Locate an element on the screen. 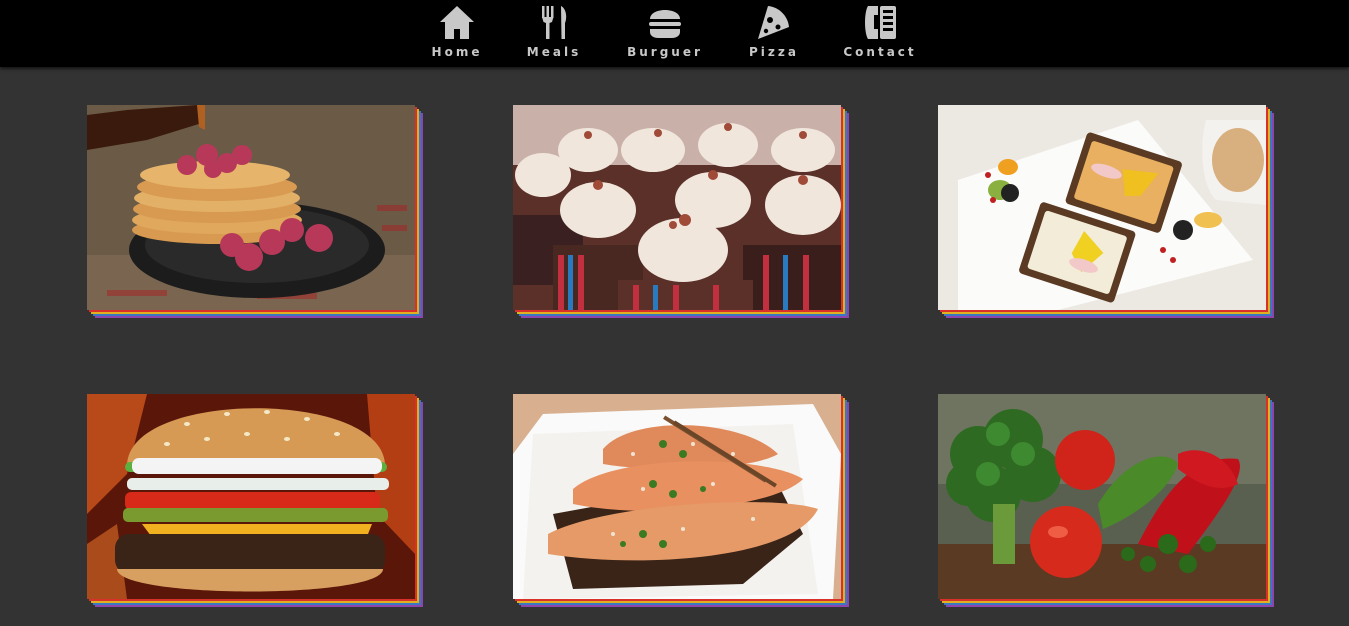 This screenshot has width=1349, height=626. gallery-card-vegetables is located at coordinates (1106, 500).